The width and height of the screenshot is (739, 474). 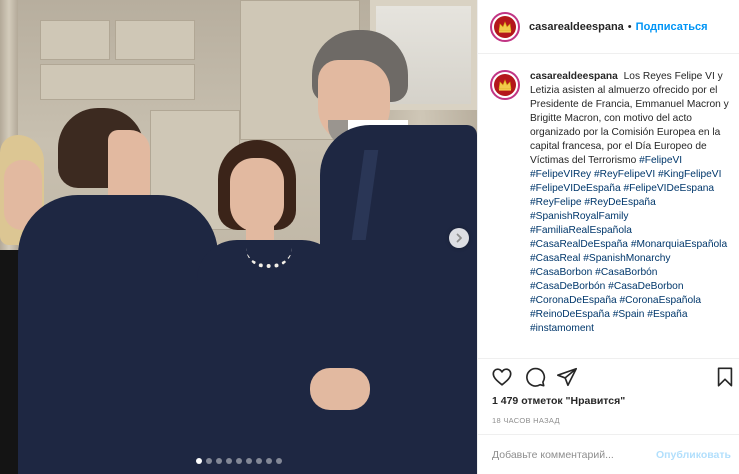 What do you see at coordinates (526, 420) in the screenshot?
I see `post-timestamp: 18 ЧАСОВ НАЗАД` at bounding box center [526, 420].